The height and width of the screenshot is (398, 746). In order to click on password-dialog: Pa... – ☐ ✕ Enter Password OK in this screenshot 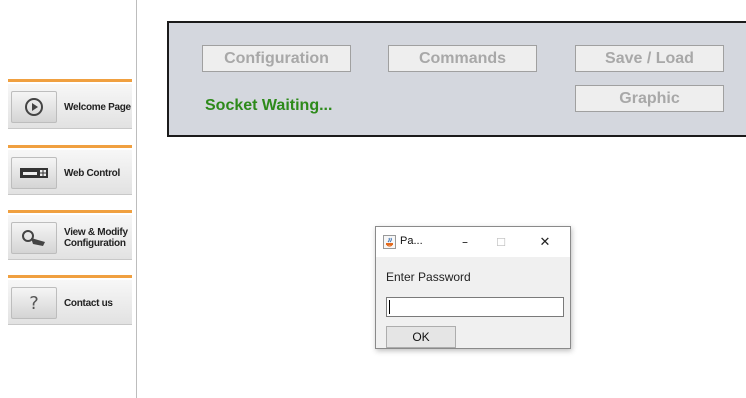, I will do `click(473, 287)`.